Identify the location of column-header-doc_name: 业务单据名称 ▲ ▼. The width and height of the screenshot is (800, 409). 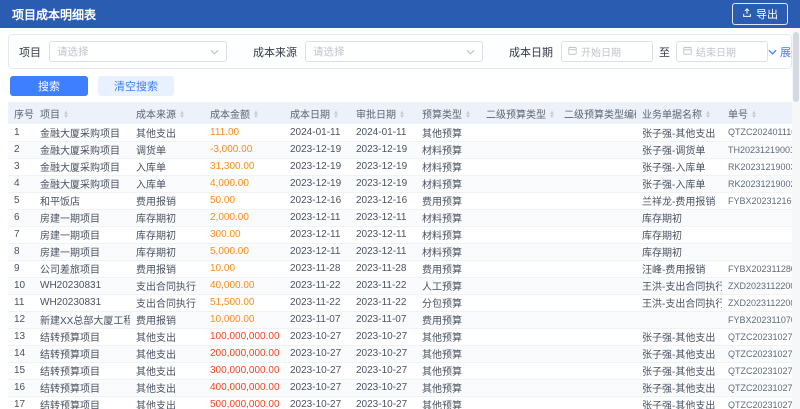
(679, 113).